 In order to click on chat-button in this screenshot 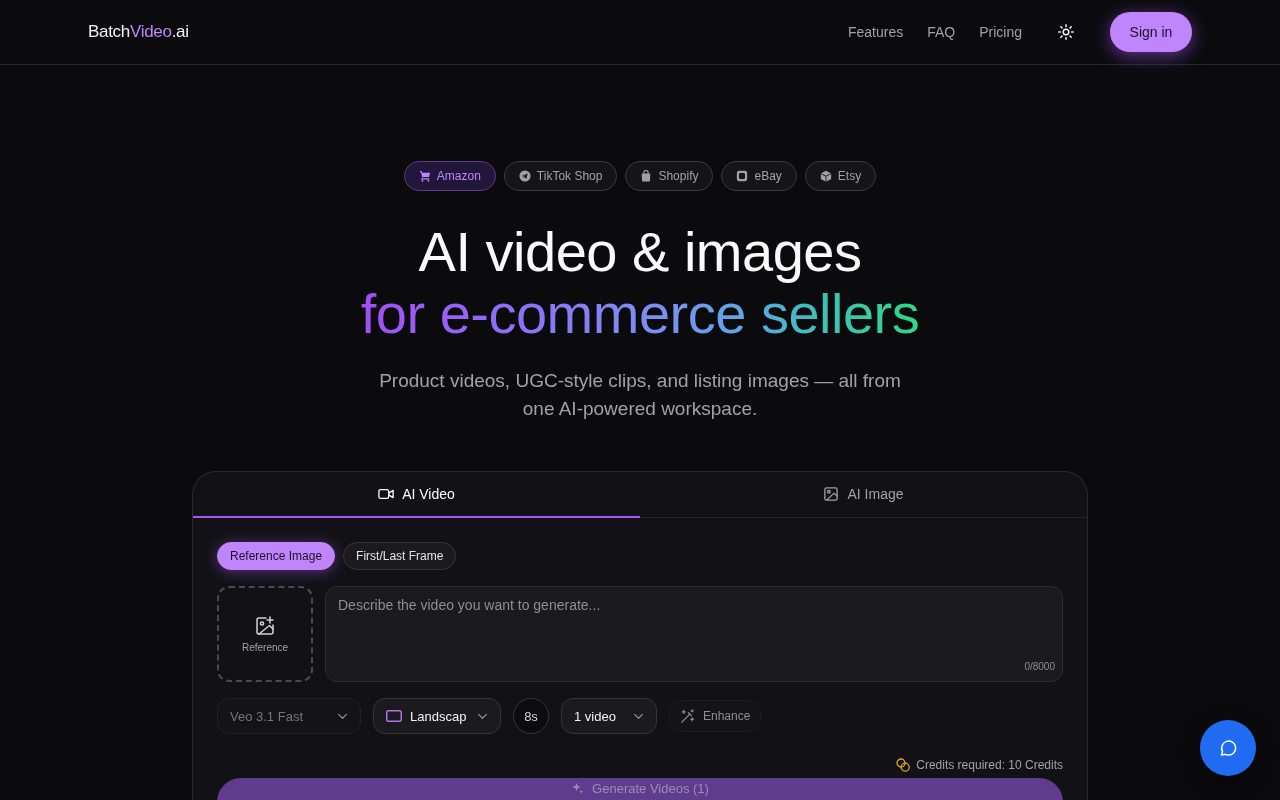, I will do `click(1228, 748)`.